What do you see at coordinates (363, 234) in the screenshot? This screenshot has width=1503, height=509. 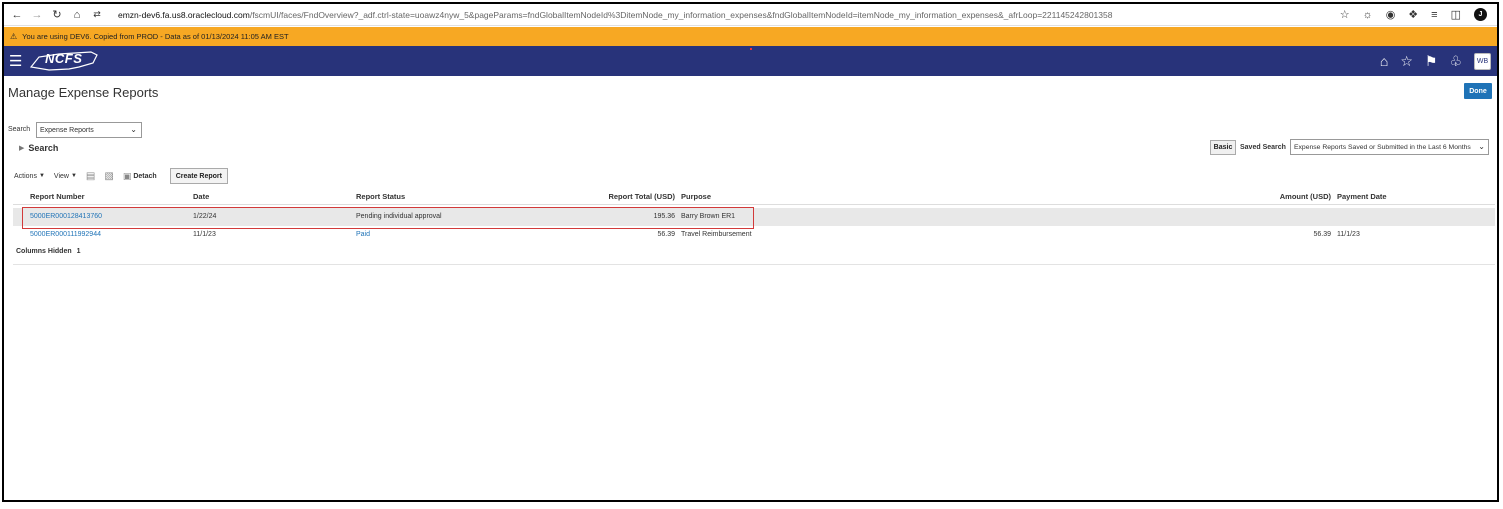 I see `report-status-link: Paid` at bounding box center [363, 234].